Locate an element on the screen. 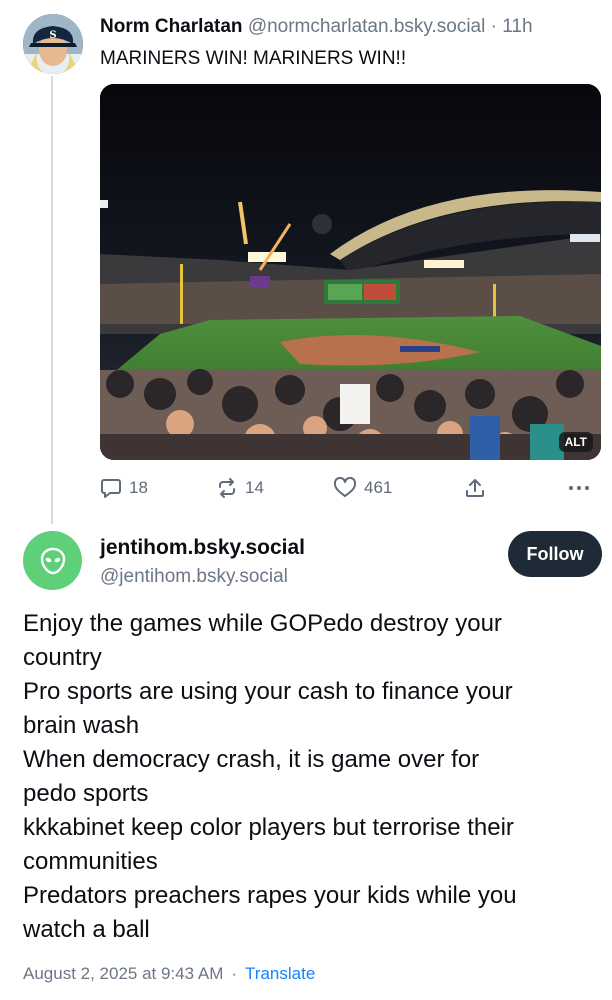 This screenshot has width=612, height=1000. avatar is located at coordinates (52, 560).